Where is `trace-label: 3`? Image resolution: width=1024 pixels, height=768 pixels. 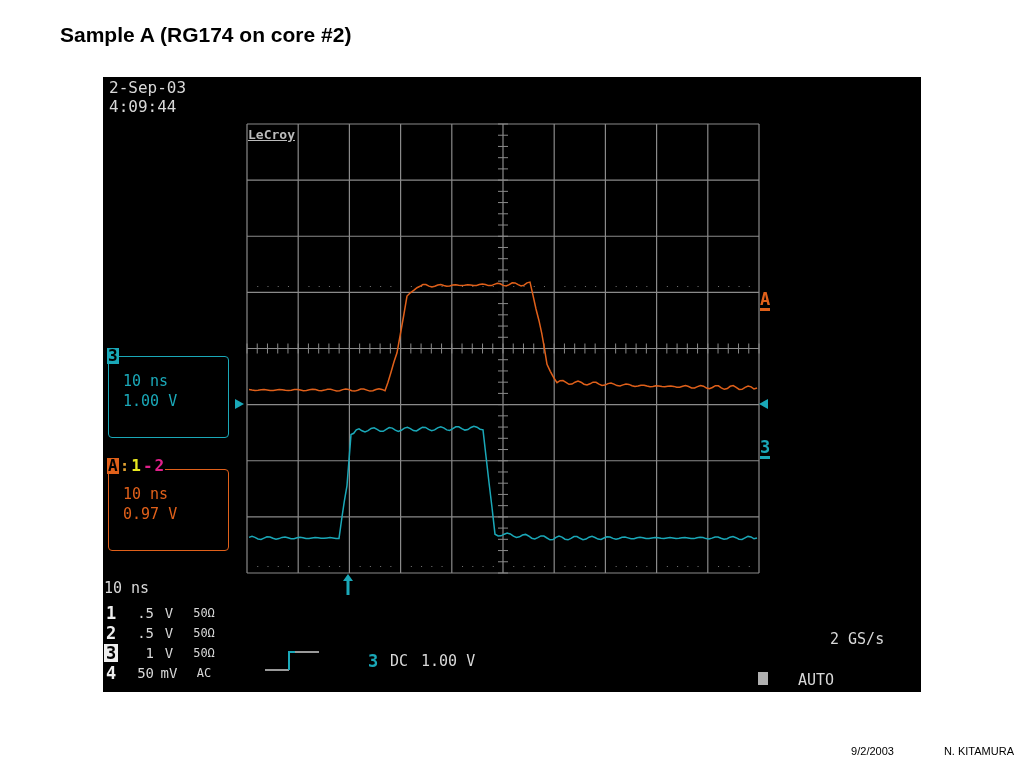
trace-label: 3 is located at coordinates (113, 356).